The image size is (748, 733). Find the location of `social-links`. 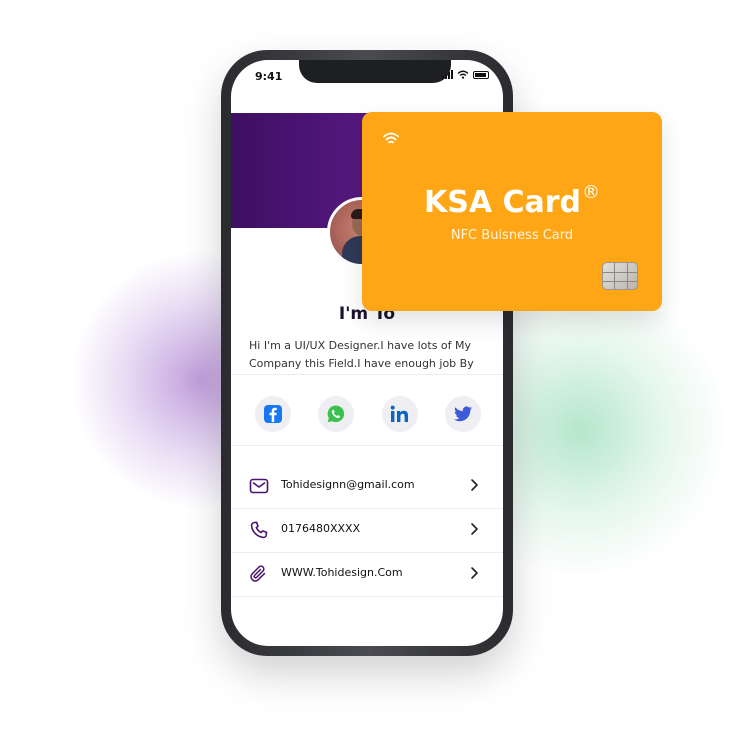

social-links is located at coordinates (368, 414).